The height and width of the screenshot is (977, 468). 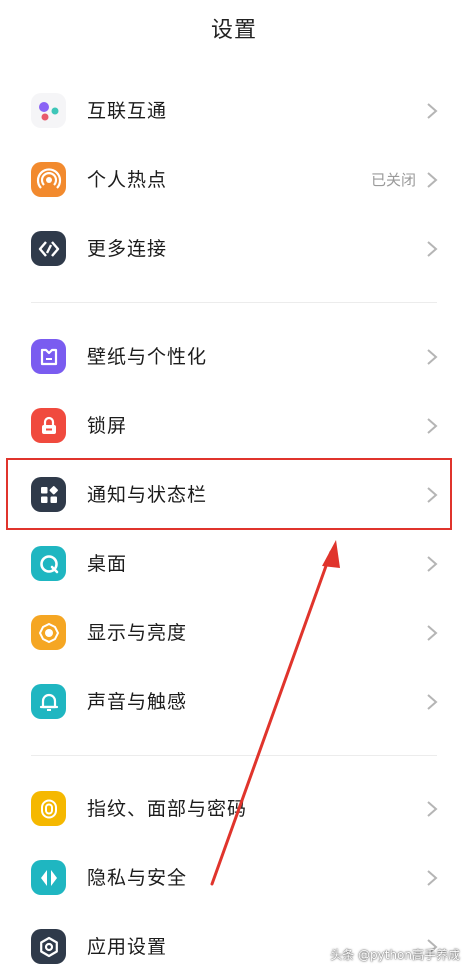 I want to click on dots-icon, so click(x=48, y=110).